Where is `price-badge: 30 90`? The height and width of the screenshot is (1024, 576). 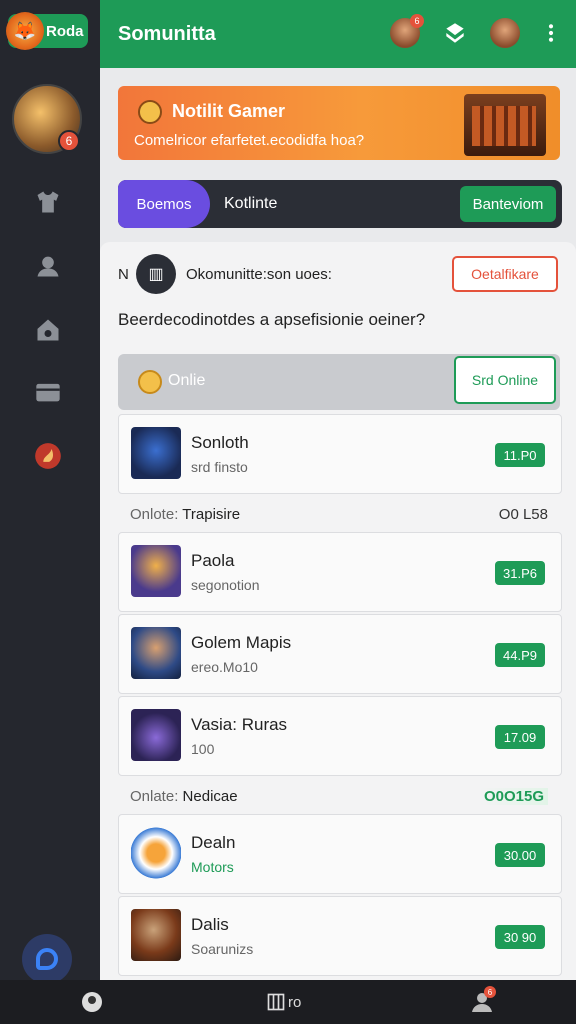
price-badge: 30 90 is located at coordinates (520, 937).